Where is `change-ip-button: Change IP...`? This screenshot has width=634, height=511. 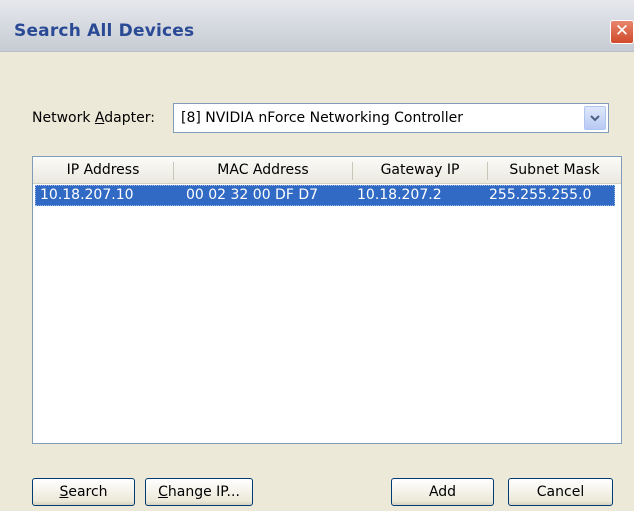
change-ip-button: Change IP... is located at coordinates (199, 492).